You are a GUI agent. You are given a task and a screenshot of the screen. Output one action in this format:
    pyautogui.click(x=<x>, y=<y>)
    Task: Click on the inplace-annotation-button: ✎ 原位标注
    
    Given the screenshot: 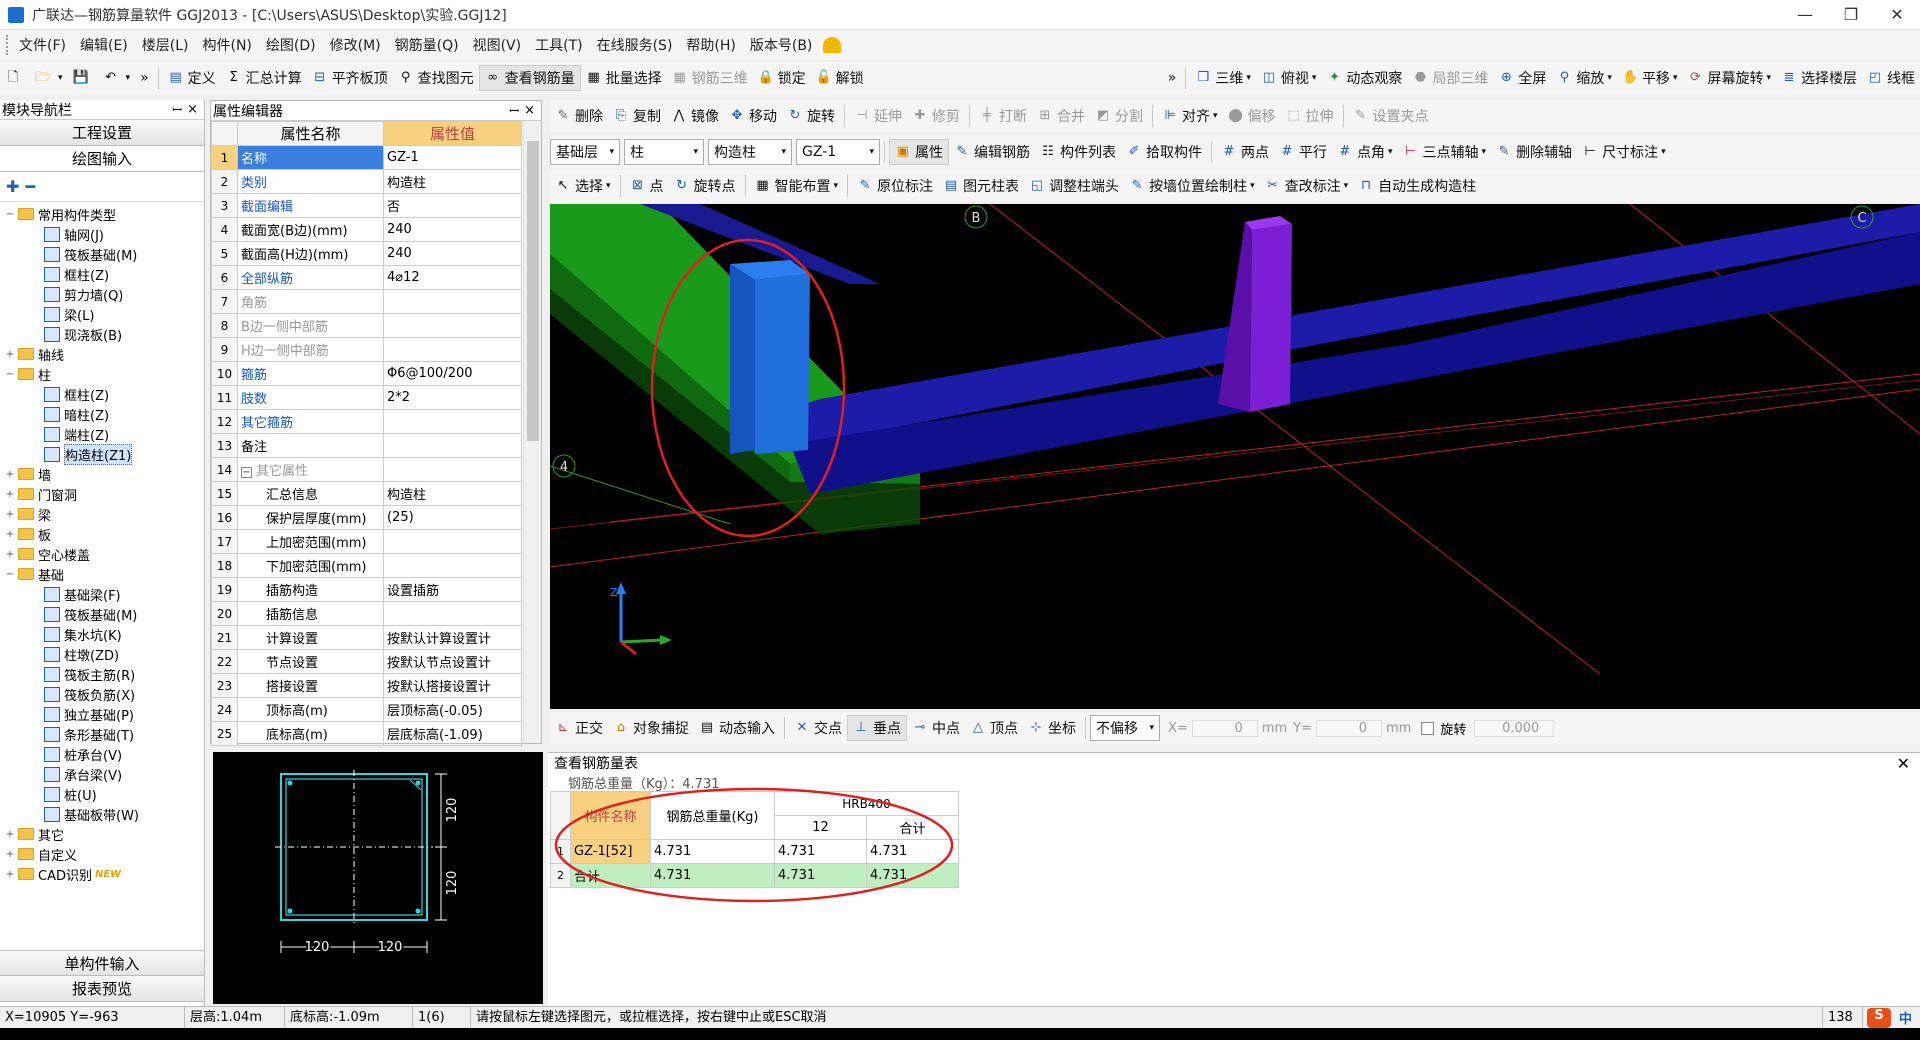 What is the action you would take?
    pyautogui.click(x=895, y=186)
    